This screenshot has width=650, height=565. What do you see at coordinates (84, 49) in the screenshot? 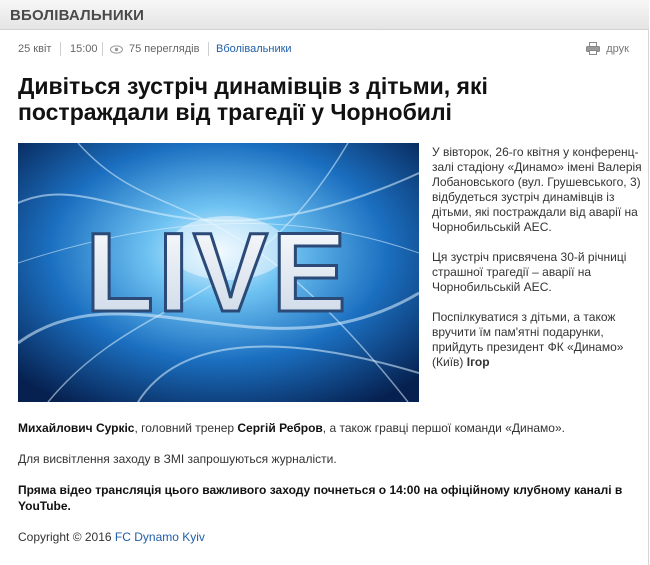
I see `article-time: 15:00` at bounding box center [84, 49].